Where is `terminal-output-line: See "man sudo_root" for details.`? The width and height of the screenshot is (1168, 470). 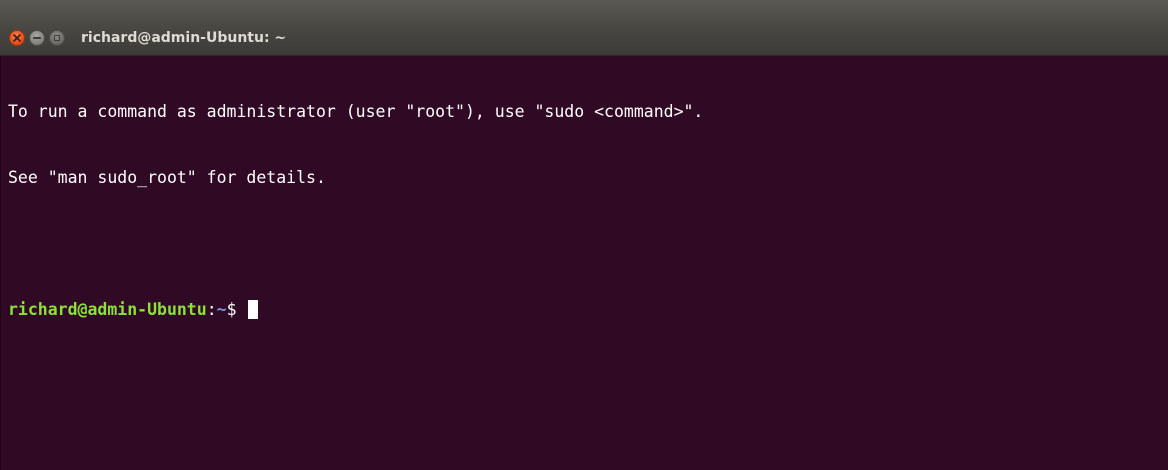 terminal-output-line: See "man sudo_root" for details. is located at coordinates (167, 177).